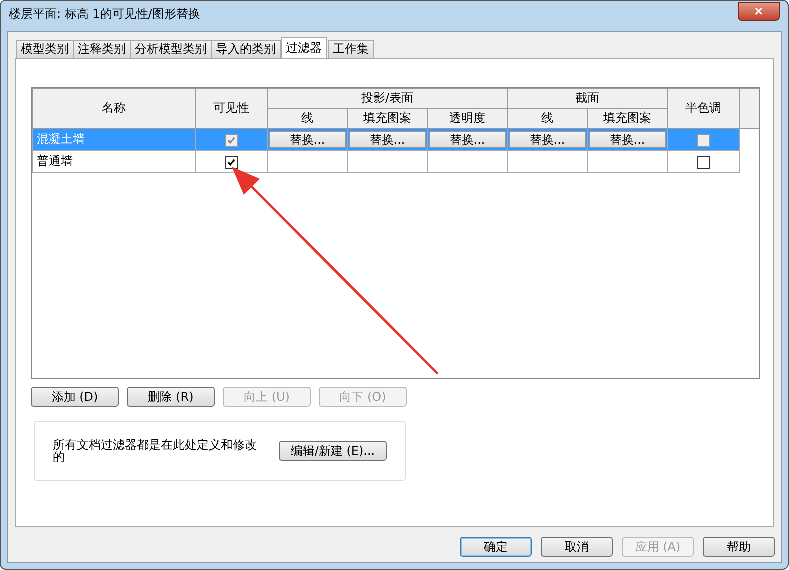 This screenshot has height=570, width=789. What do you see at coordinates (114, 108) in the screenshot?
I see `column-header: 名称` at bounding box center [114, 108].